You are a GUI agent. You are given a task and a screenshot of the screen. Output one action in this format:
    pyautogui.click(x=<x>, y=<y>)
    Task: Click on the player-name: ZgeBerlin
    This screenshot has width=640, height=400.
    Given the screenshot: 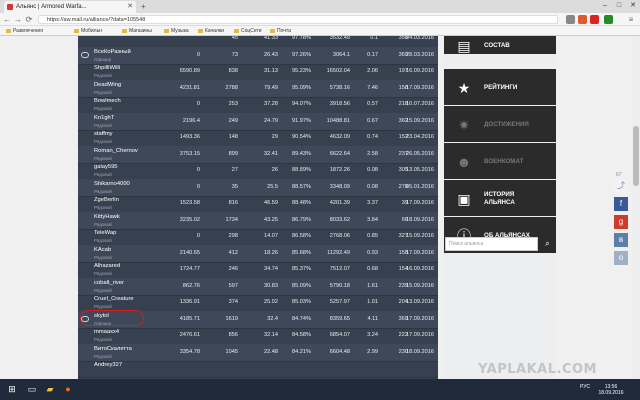 What is the action you would take?
    pyautogui.click(x=106, y=200)
    